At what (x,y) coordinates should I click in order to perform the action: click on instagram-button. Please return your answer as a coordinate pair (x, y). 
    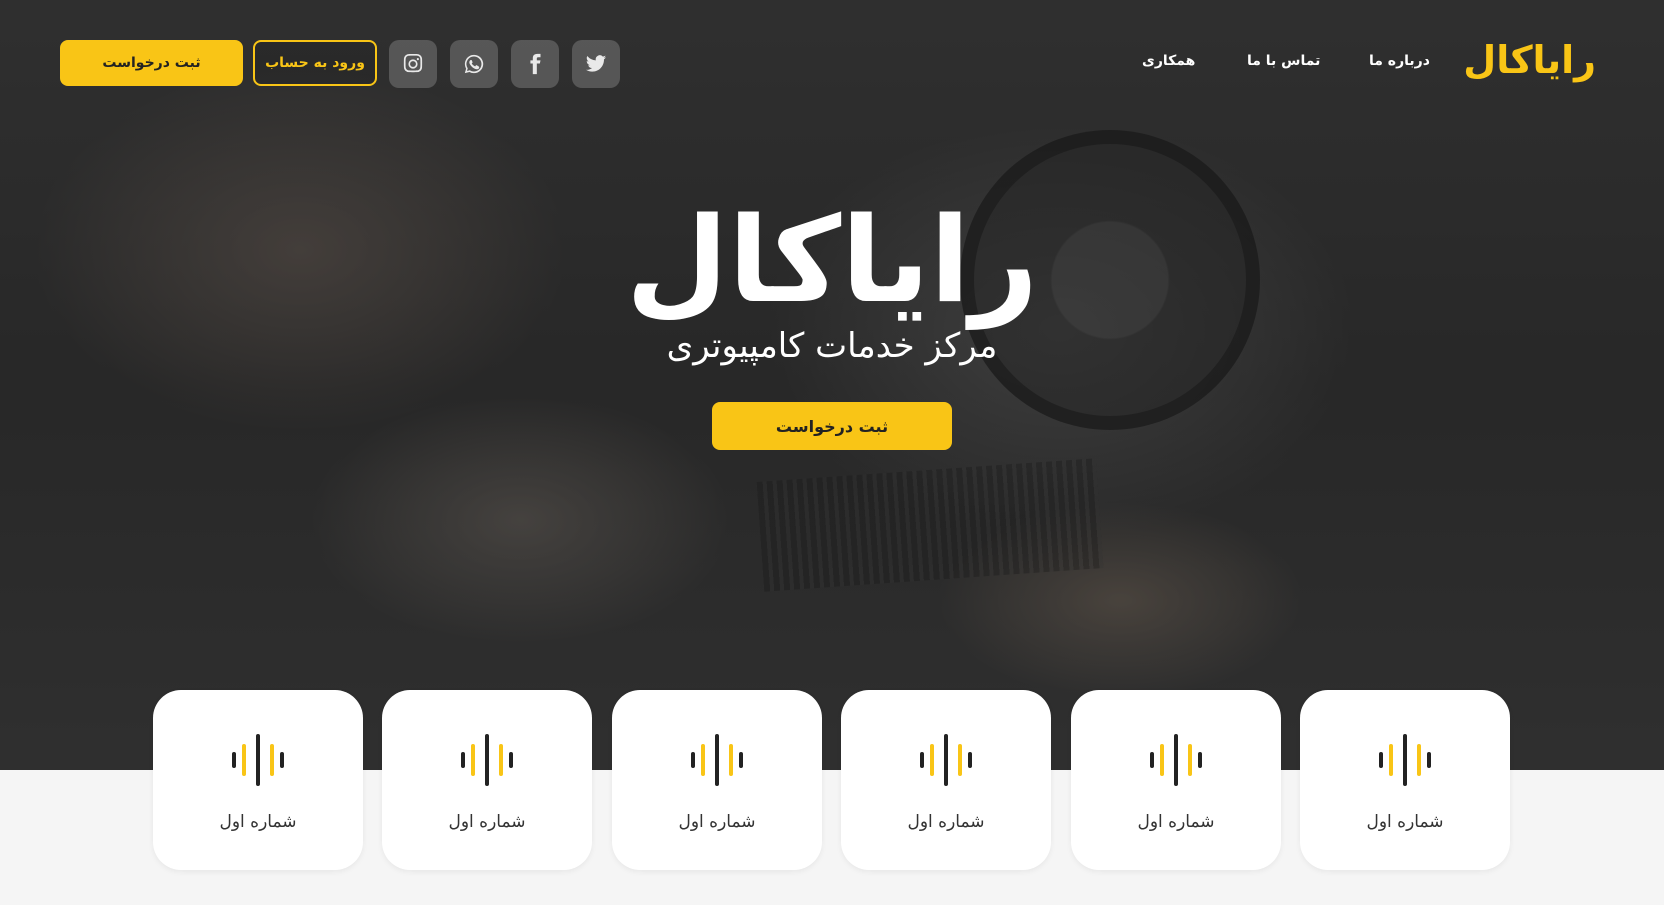
    Looking at the image, I should click on (413, 64).